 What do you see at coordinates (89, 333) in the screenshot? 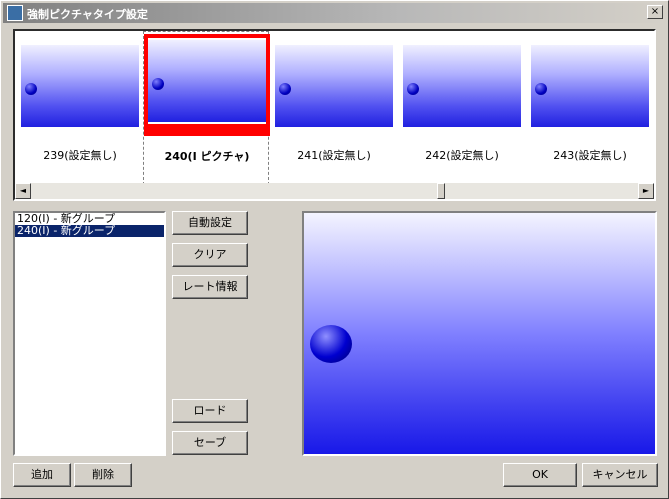
I see `group-listbox: 120(I) - 新グループ 240(I) - 新グループ` at bounding box center [89, 333].